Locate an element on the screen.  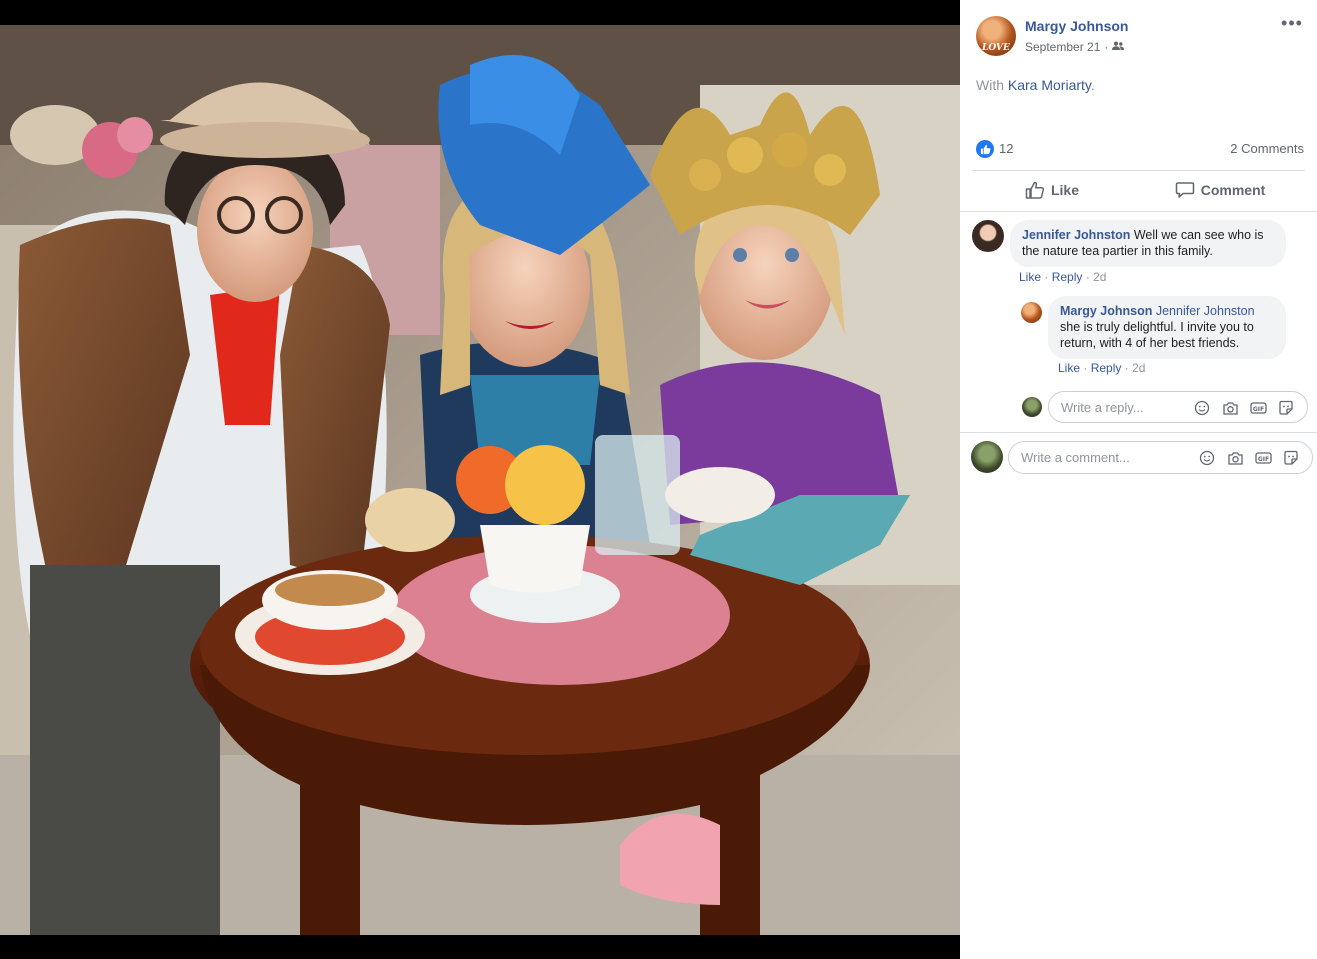
reply-meta: Like · Reply · 2d is located at coordinates (1101, 368).